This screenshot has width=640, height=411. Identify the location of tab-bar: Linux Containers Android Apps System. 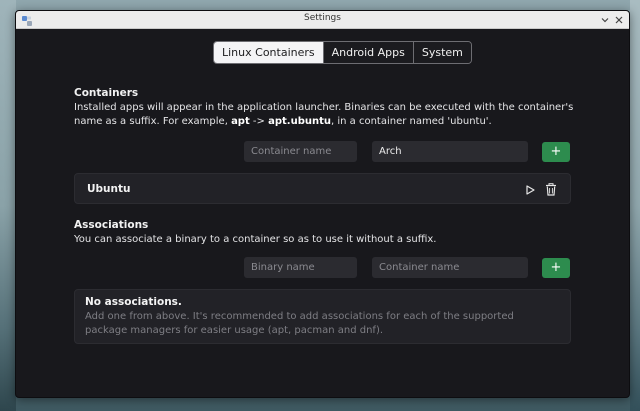
(342, 52).